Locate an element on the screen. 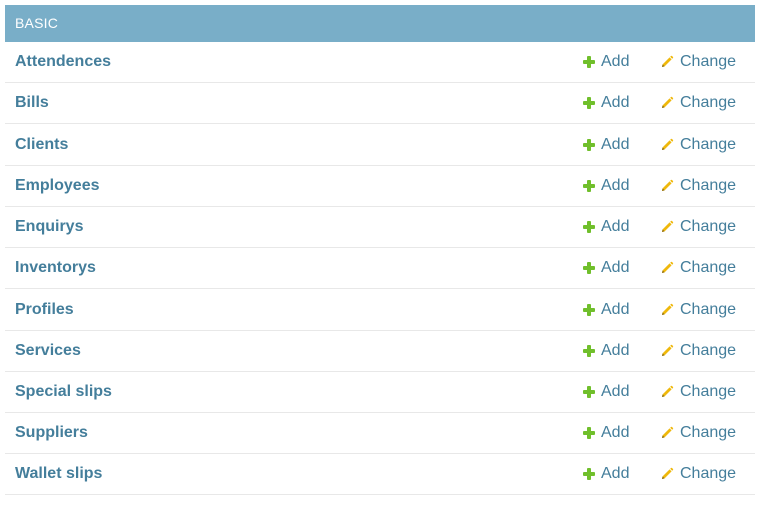 This screenshot has height=509, width=757. model-link: Bills is located at coordinates (32, 103).